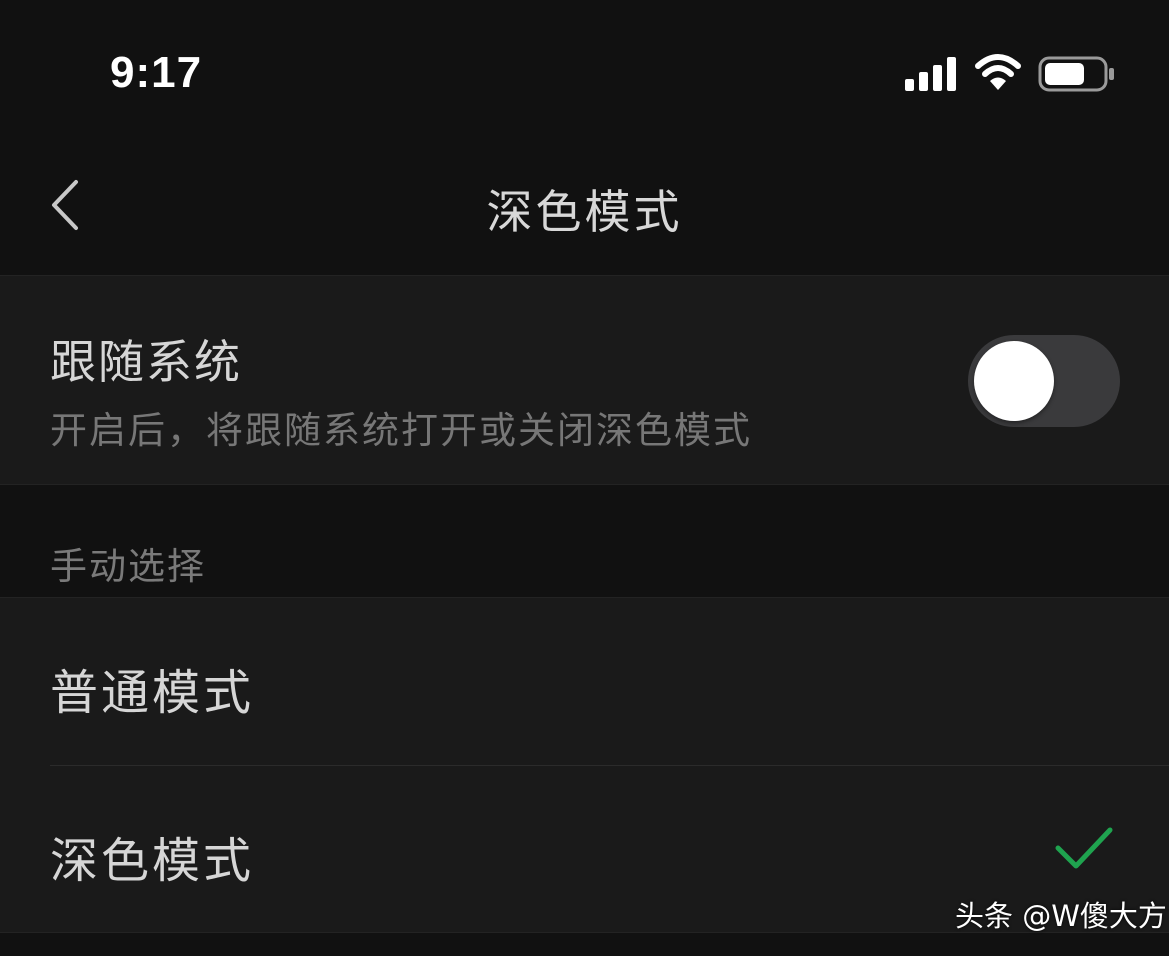 The width and height of the screenshot is (1169, 956). What do you see at coordinates (152, 861) in the screenshot?
I see `option-label: 深色模式` at bounding box center [152, 861].